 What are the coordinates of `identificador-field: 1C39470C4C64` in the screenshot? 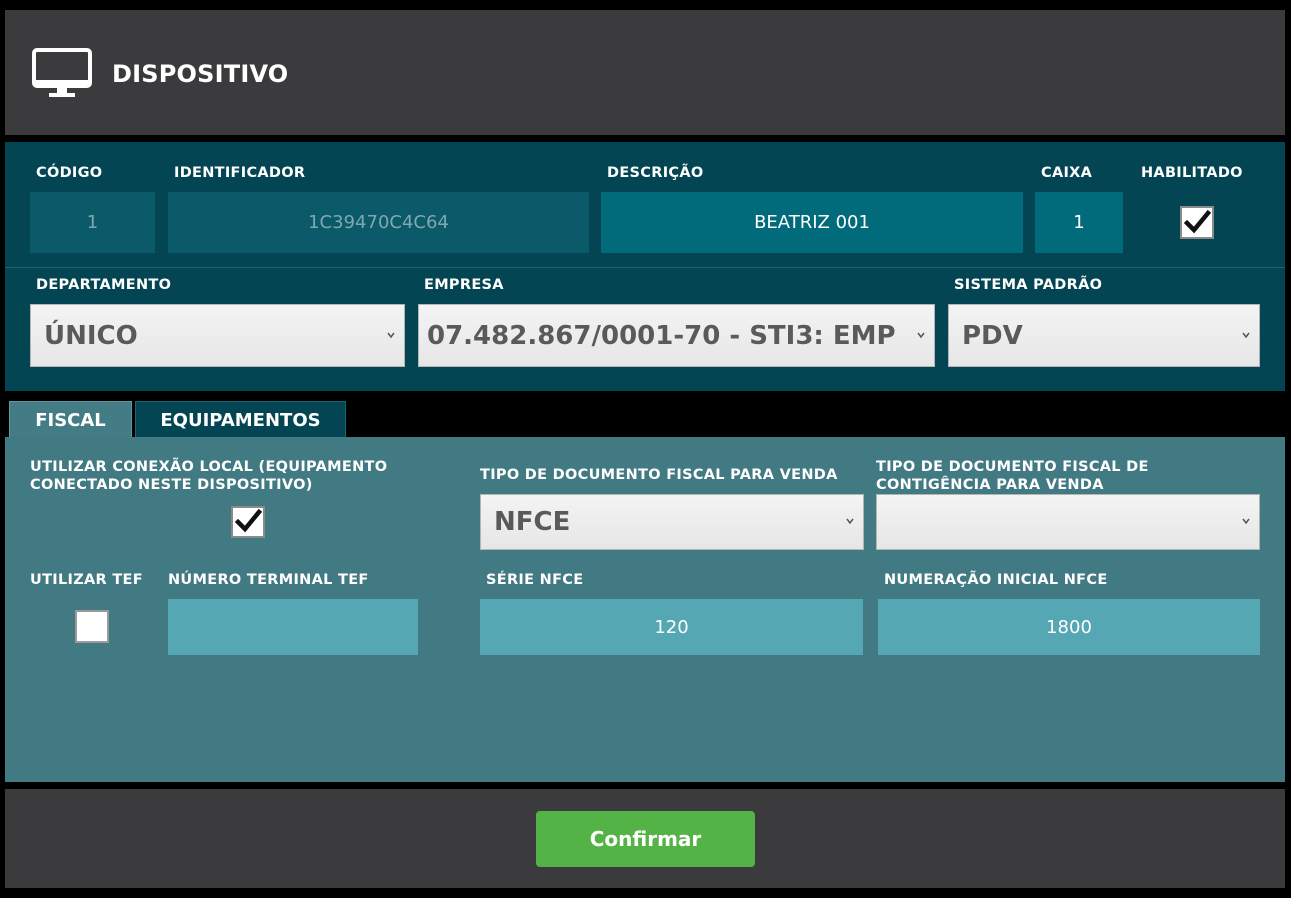 It's located at (378, 222).